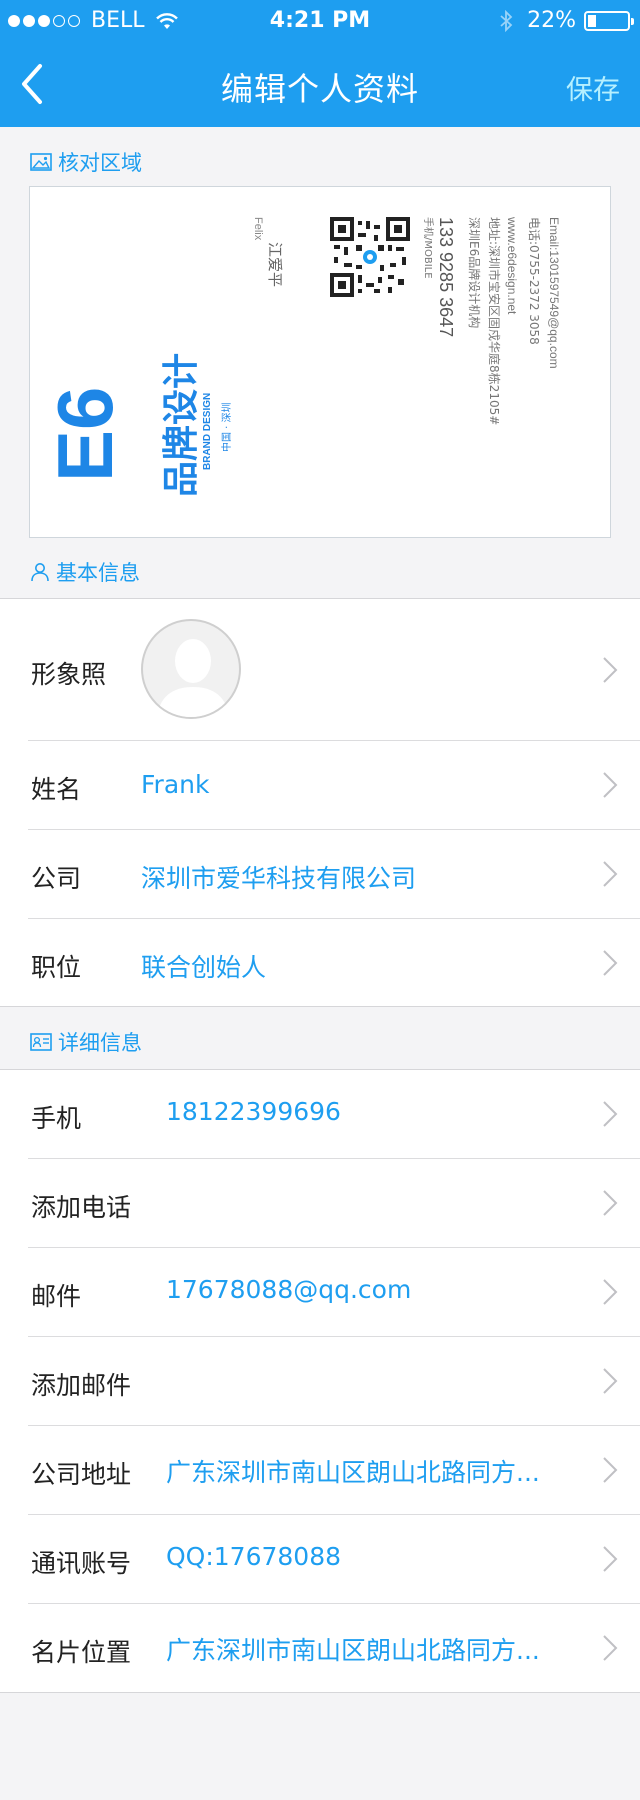 The height and width of the screenshot is (1800, 640). Describe the element at coordinates (41, 162) in the screenshot. I see `image-icon` at that location.